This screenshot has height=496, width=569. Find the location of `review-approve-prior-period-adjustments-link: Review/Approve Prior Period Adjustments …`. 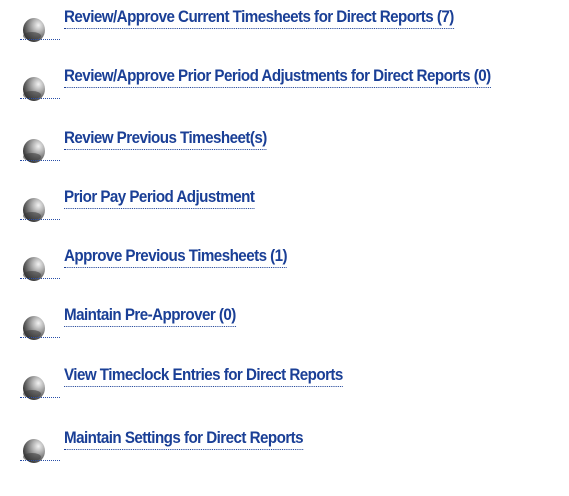

review-approve-prior-period-adjustments-link: Review/Approve Prior Period Adjustments … is located at coordinates (277, 77).